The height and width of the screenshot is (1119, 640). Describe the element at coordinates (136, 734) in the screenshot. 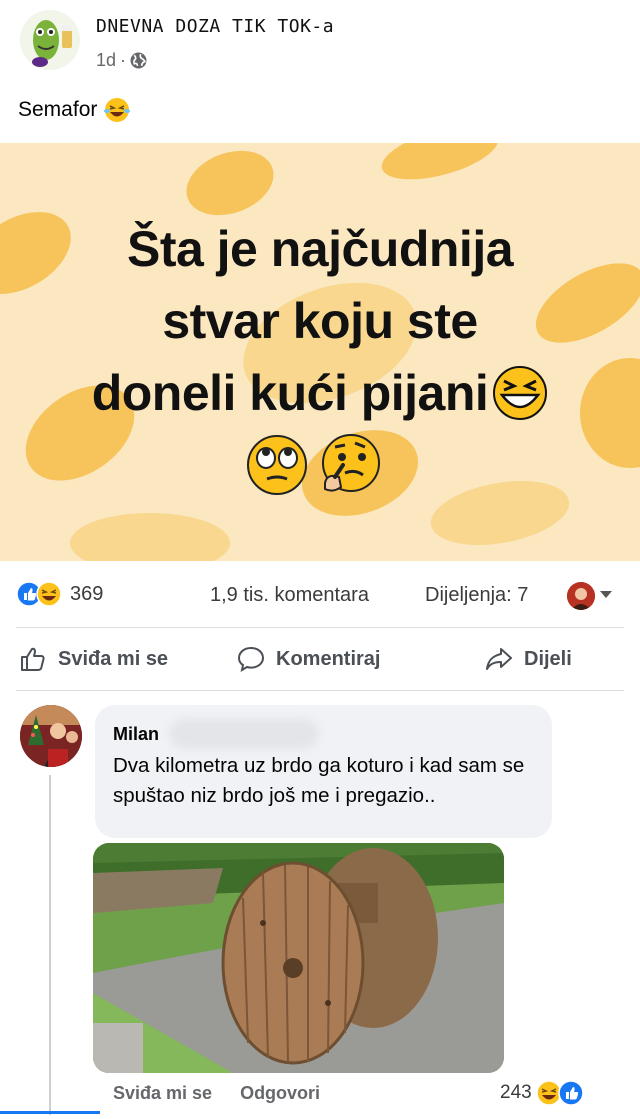

I see `comment-author: Milan` at that location.